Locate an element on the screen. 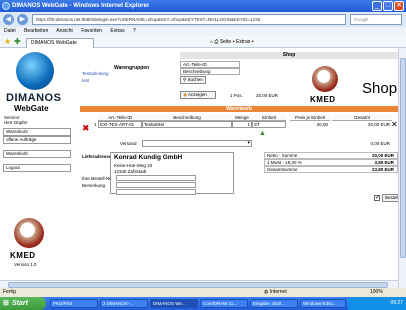 Image resolution: width=406 pixels, height=310 pixels. shop-title: Shop is located at coordinates (380, 88).